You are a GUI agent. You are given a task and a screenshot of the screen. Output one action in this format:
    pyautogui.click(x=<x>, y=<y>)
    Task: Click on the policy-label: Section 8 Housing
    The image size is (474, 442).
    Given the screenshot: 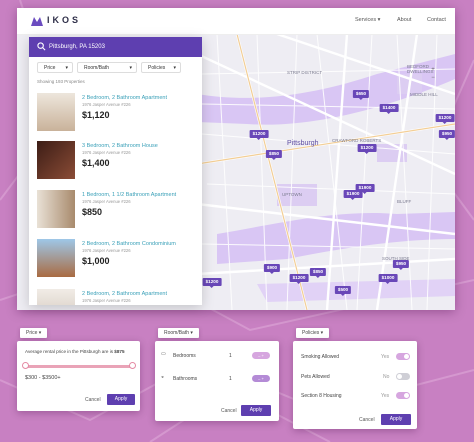 What is the action you would take?
    pyautogui.click(x=321, y=396)
    